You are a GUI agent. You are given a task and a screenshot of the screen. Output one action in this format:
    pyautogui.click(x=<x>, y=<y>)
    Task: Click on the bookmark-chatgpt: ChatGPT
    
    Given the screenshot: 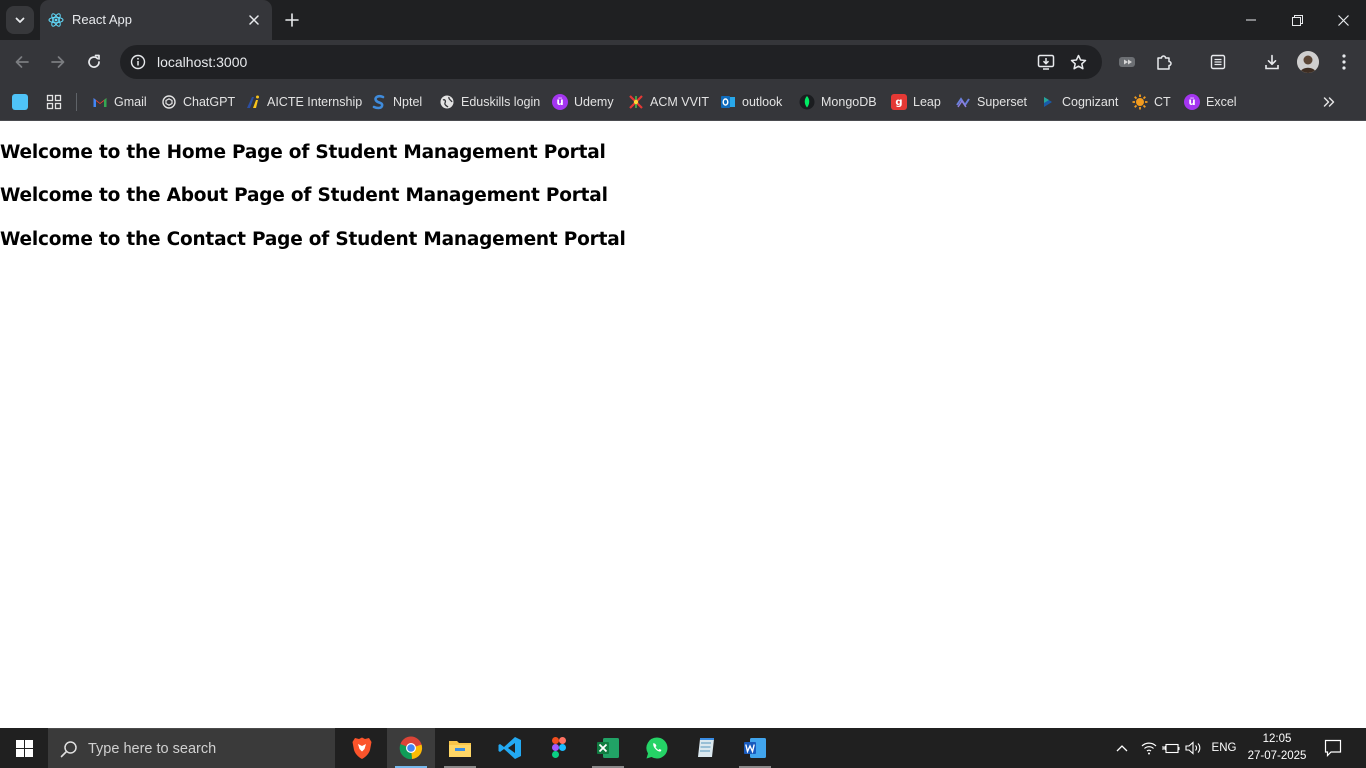 What is the action you would take?
    pyautogui.click(x=198, y=102)
    